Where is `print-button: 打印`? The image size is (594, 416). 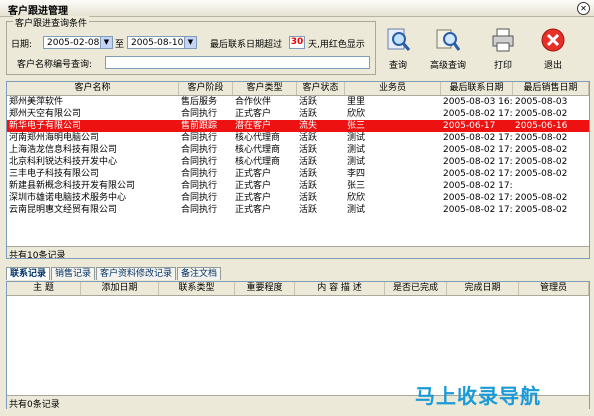
print-button: 打印 is located at coordinates (503, 48).